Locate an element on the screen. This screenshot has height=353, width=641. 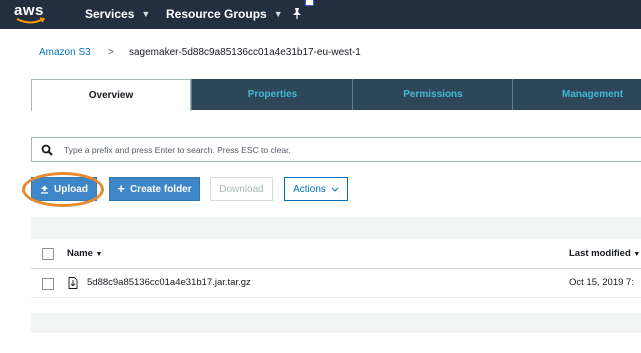
table-footer-band is located at coordinates (336, 323).